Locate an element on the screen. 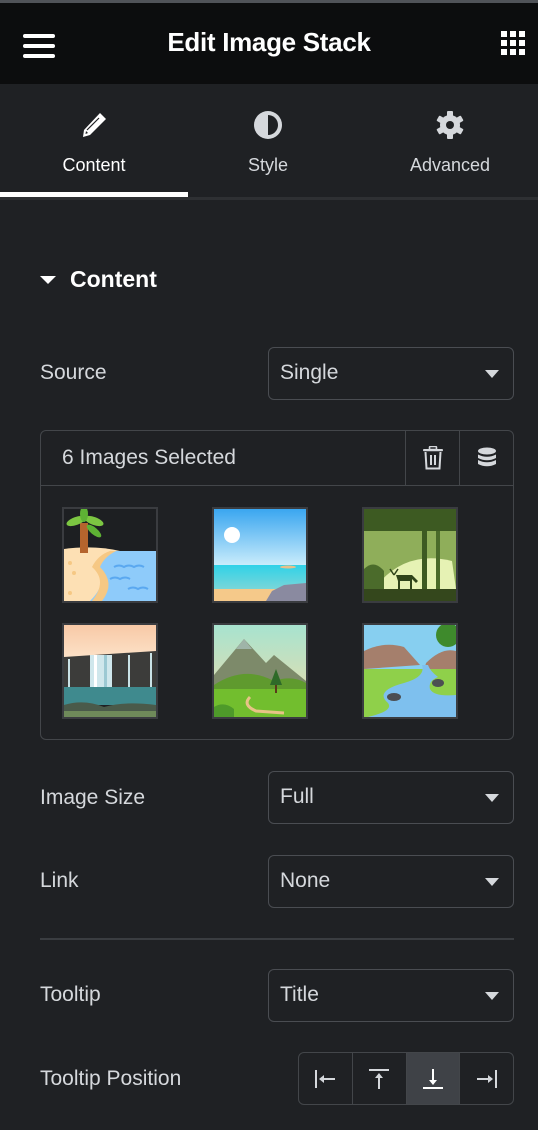 The image size is (538, 1130). image-size-select-value: Full is located at coordinates (297, 796).